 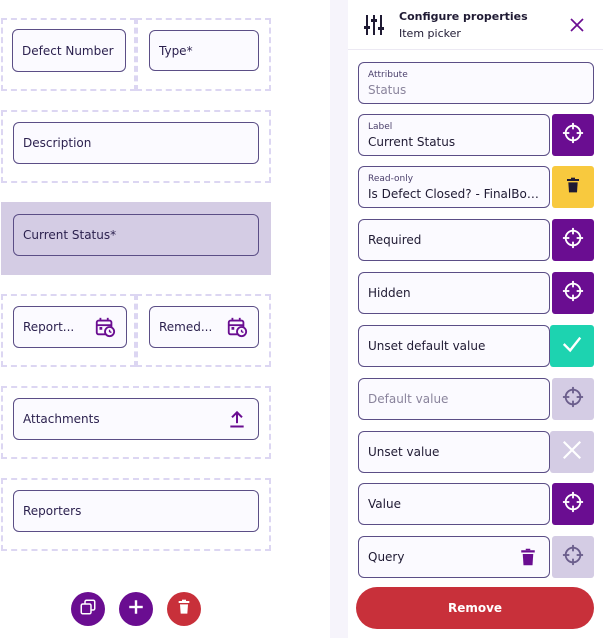 I want to click on type-field: Type*, so click(x=204, y=50).